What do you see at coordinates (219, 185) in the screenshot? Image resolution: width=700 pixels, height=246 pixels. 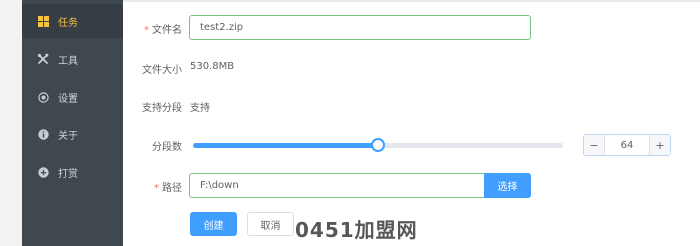 I see `path-value: F:\down` at bounding box center [219, 185].